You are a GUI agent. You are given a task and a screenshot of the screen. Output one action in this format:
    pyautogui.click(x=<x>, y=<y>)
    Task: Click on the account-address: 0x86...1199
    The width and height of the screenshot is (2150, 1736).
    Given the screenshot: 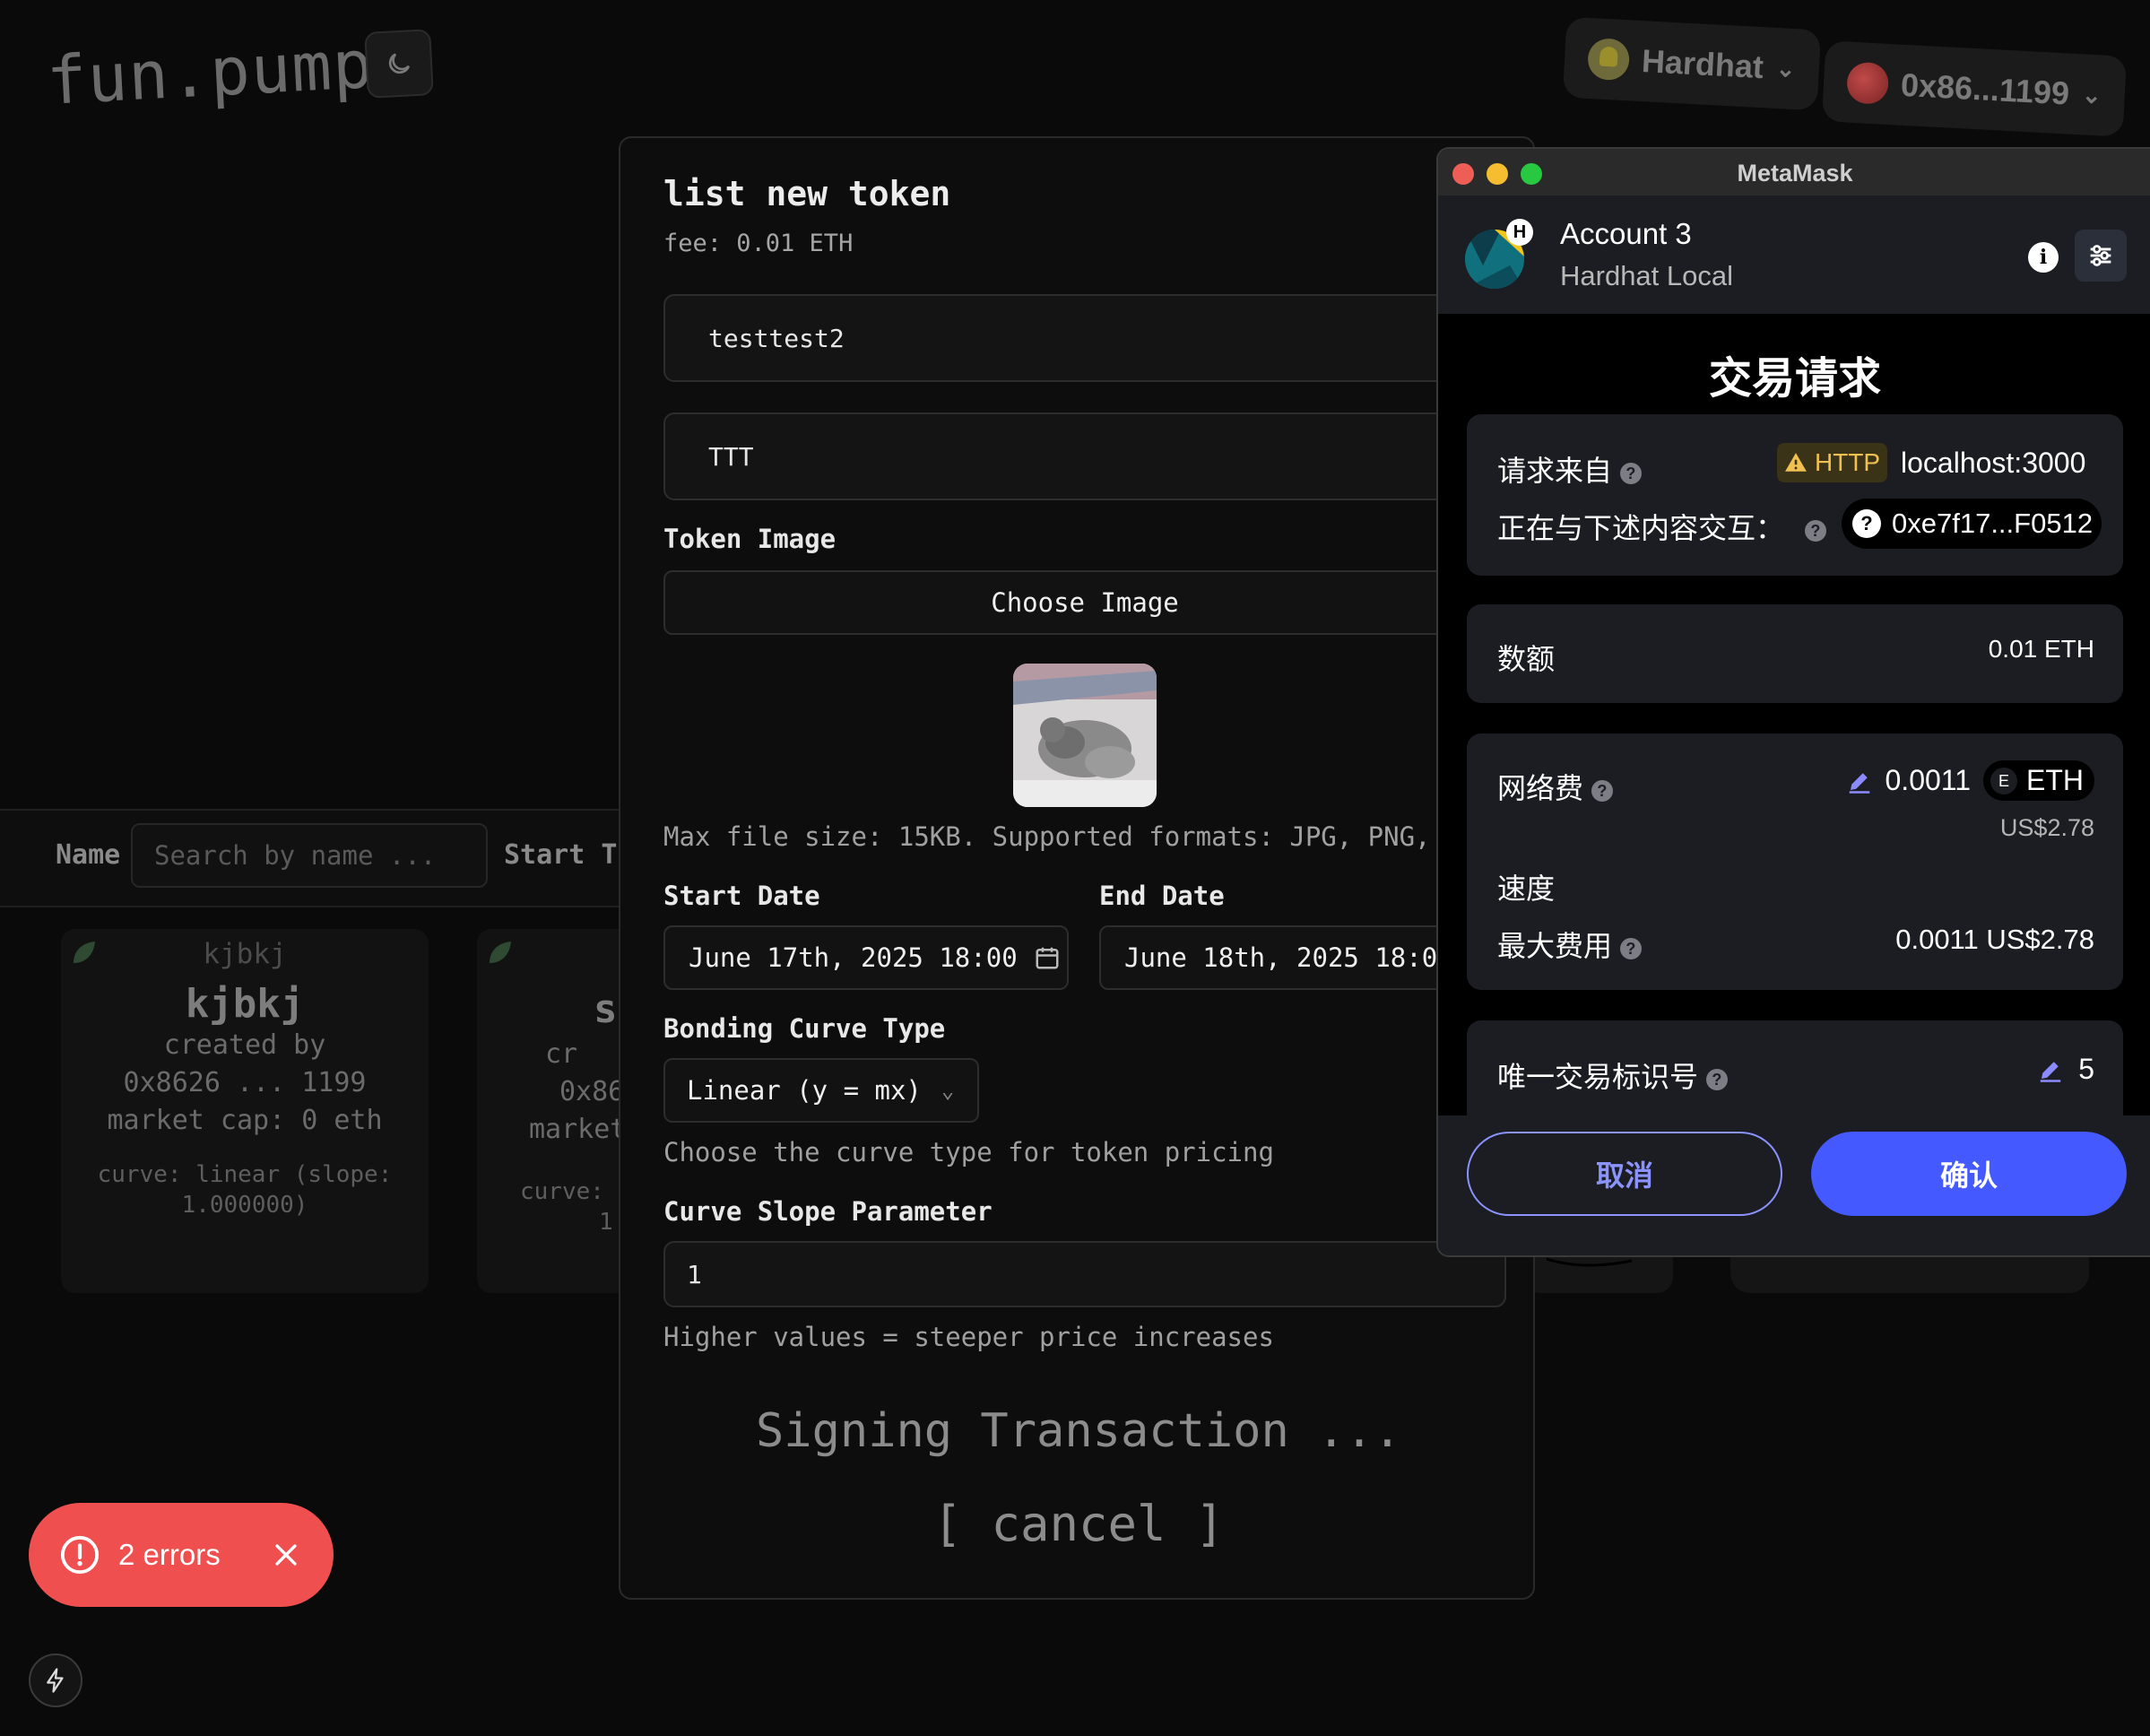 What is the action you would take?
    pyautogui.click(x=1985, y=89)
    